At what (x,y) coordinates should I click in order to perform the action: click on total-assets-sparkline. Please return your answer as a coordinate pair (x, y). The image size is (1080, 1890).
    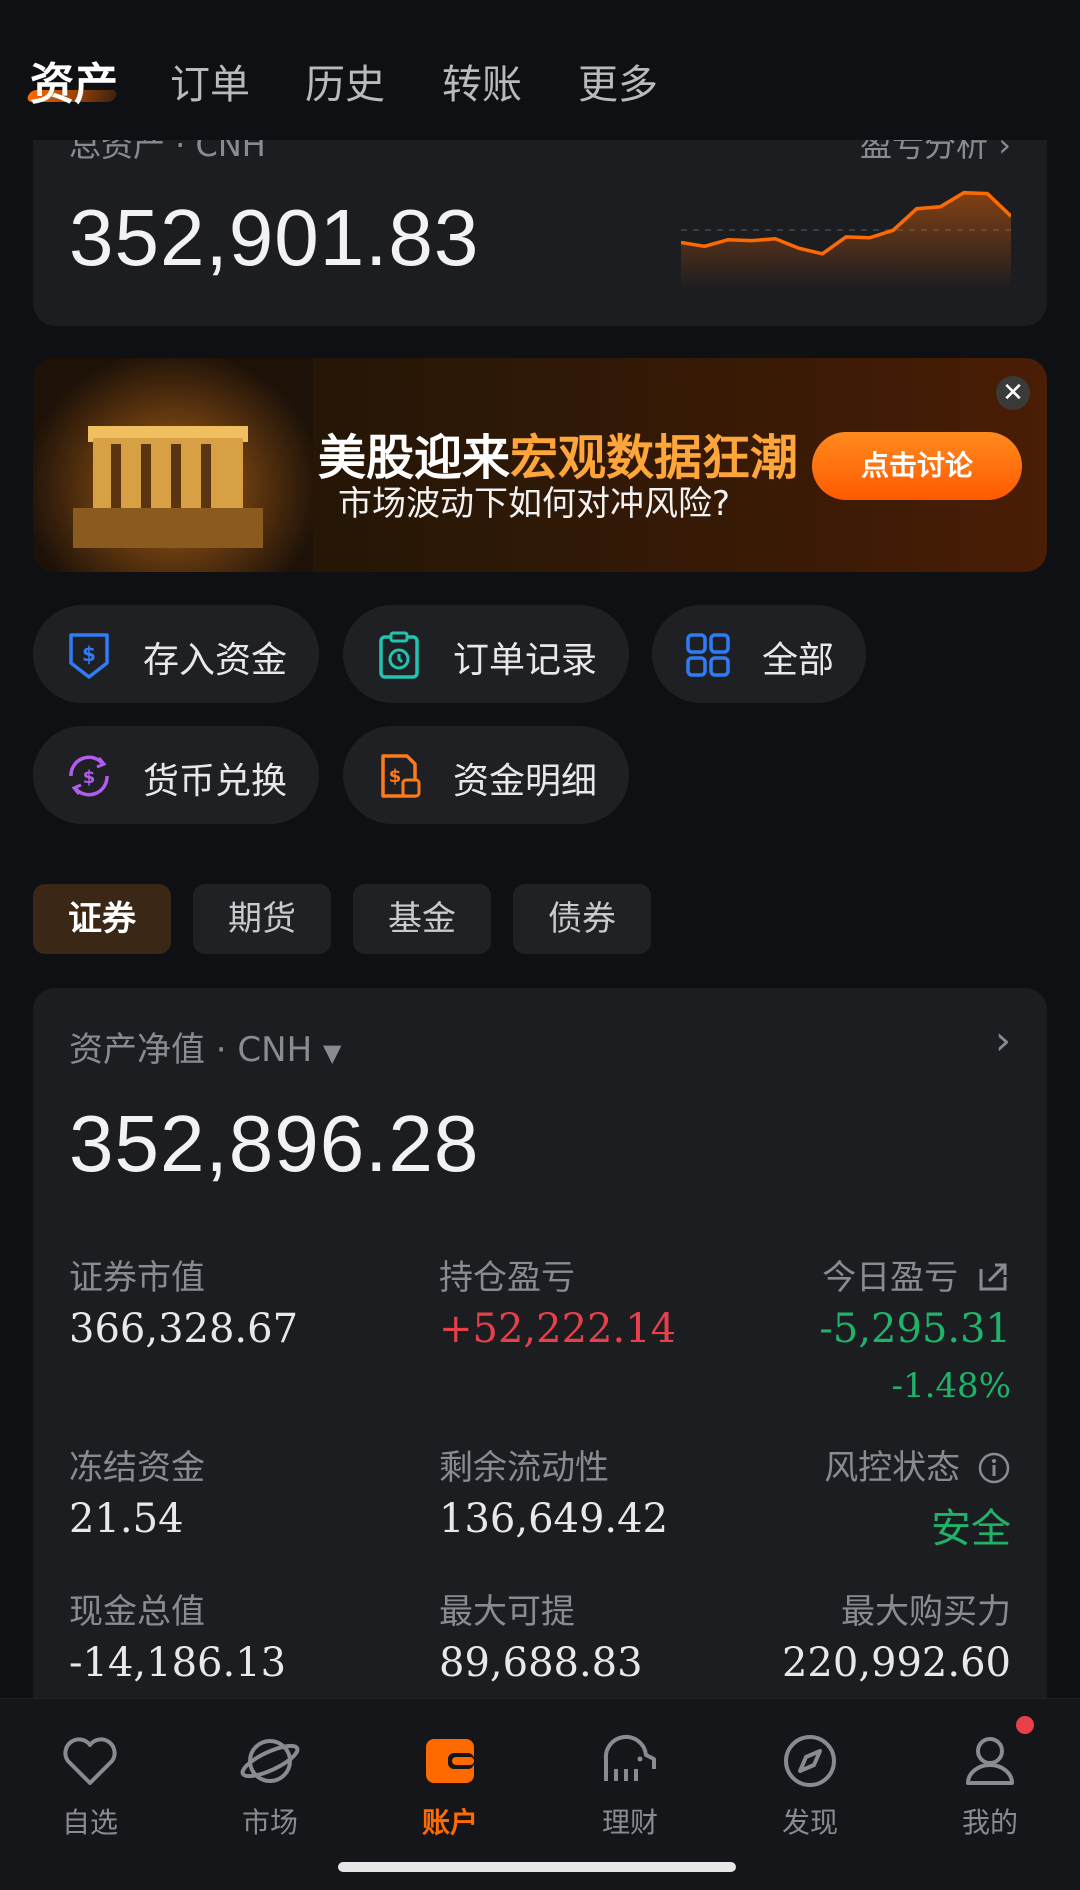
    Looking at the image, I should click on (846, 235).